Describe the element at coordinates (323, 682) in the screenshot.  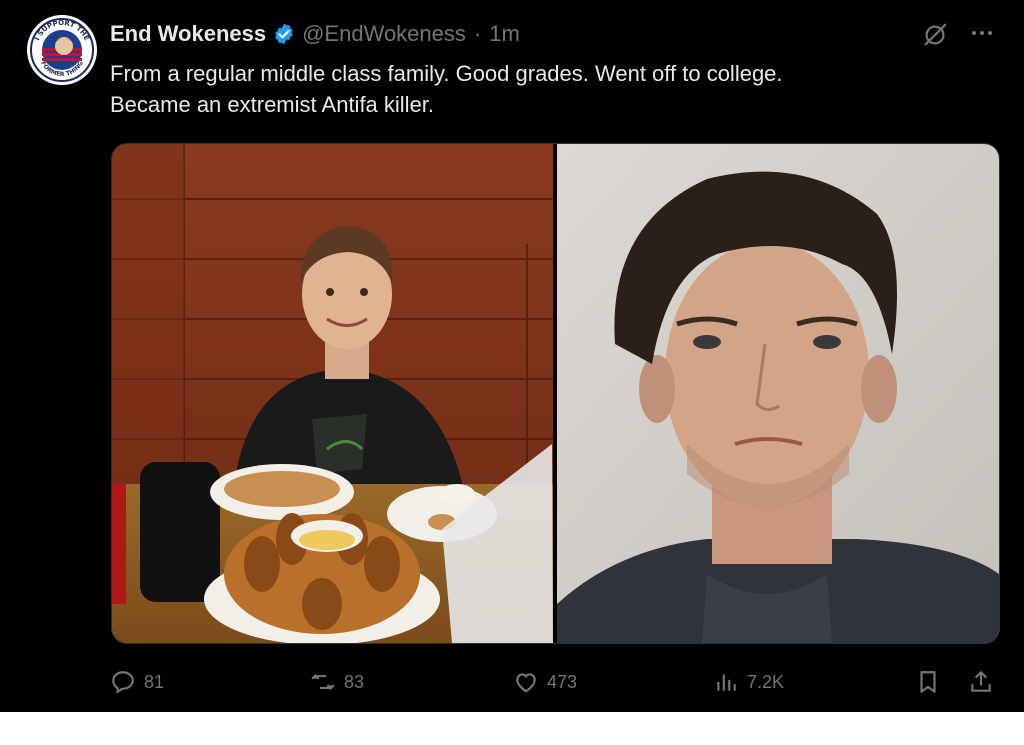
I see `repost-icon` at that location.